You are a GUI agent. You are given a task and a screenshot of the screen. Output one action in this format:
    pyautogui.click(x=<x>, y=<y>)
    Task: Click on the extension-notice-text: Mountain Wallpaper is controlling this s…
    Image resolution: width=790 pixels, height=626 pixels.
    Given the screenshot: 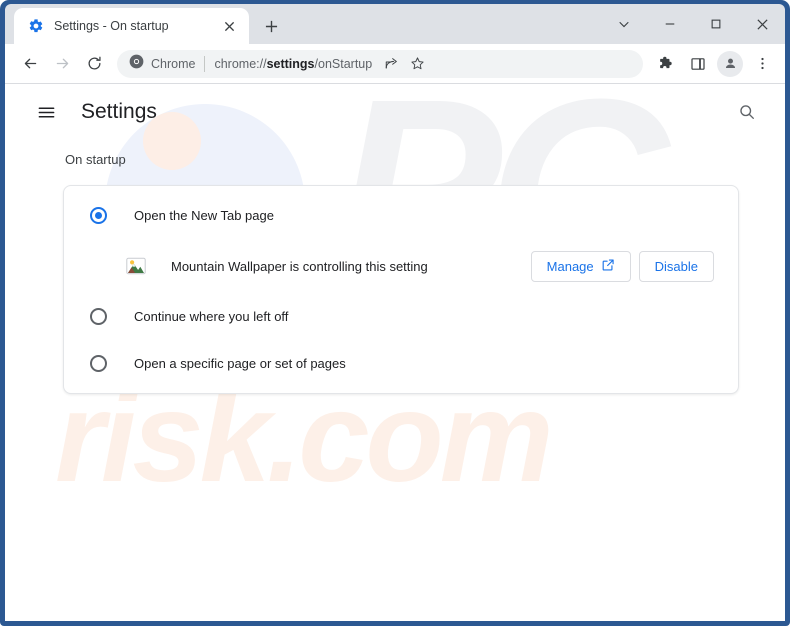 What is the action you would take?
    pyautogui.click(x=299, y=266)
    